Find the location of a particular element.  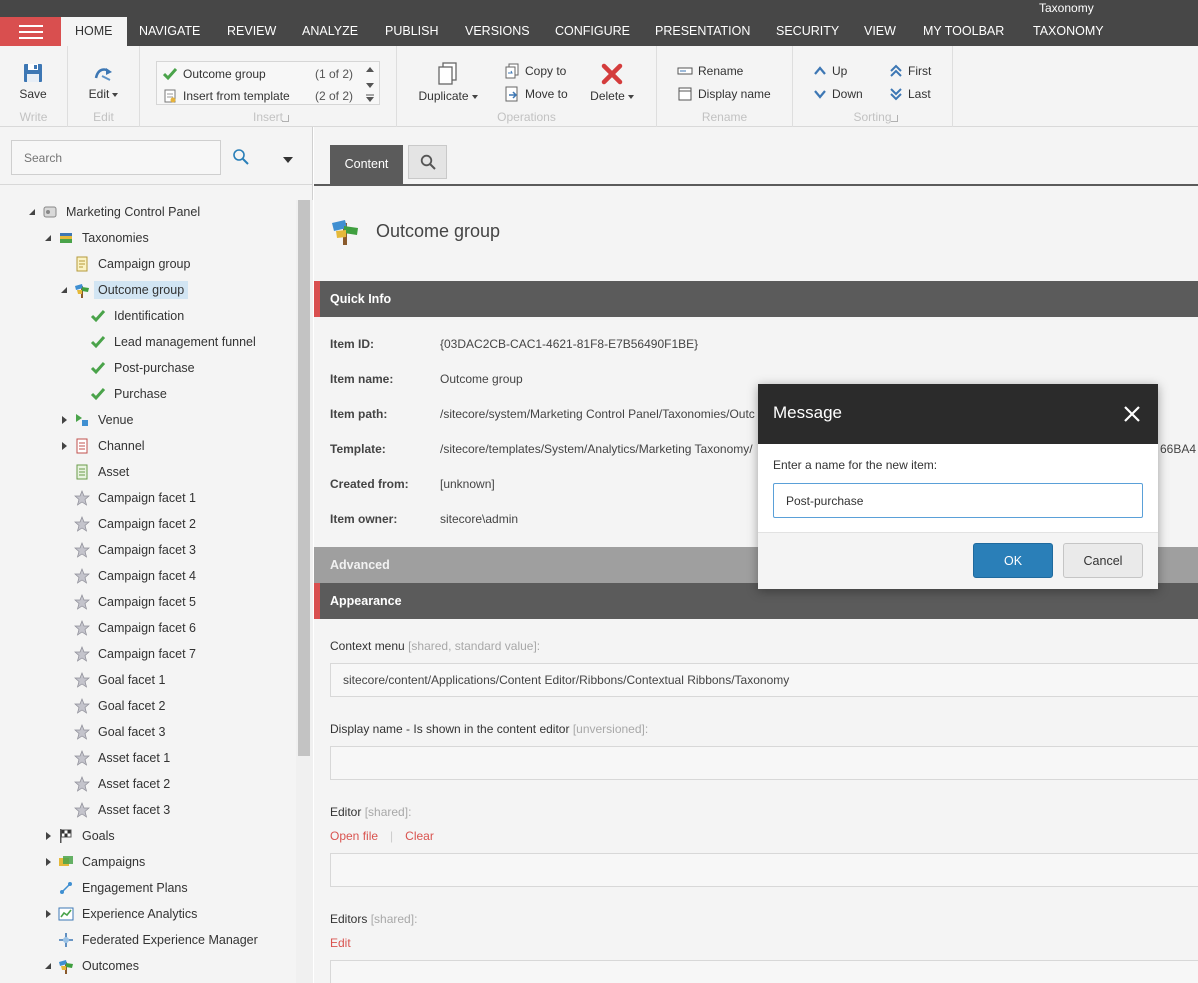

tree-node: Experience Analytics is located at coordinates (121, 914).